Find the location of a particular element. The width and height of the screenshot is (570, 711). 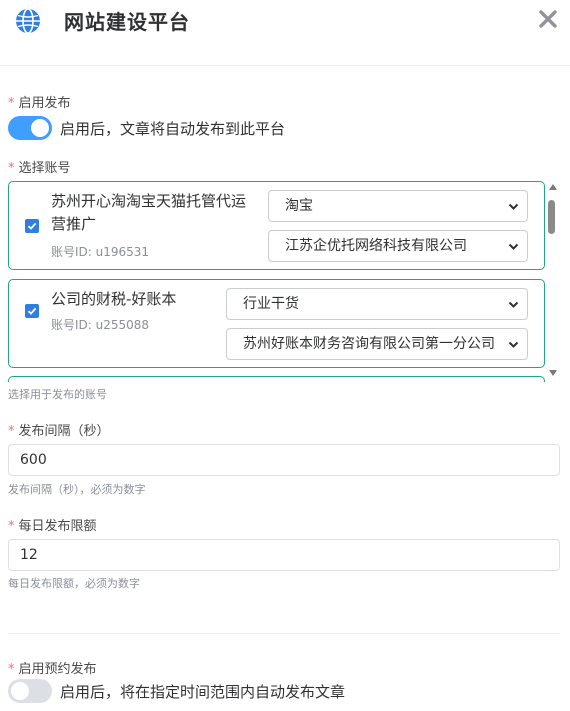

scheduled-description: 启用后，将在指定时间范围内自动发布文章 is located at coordinates (203, 692).